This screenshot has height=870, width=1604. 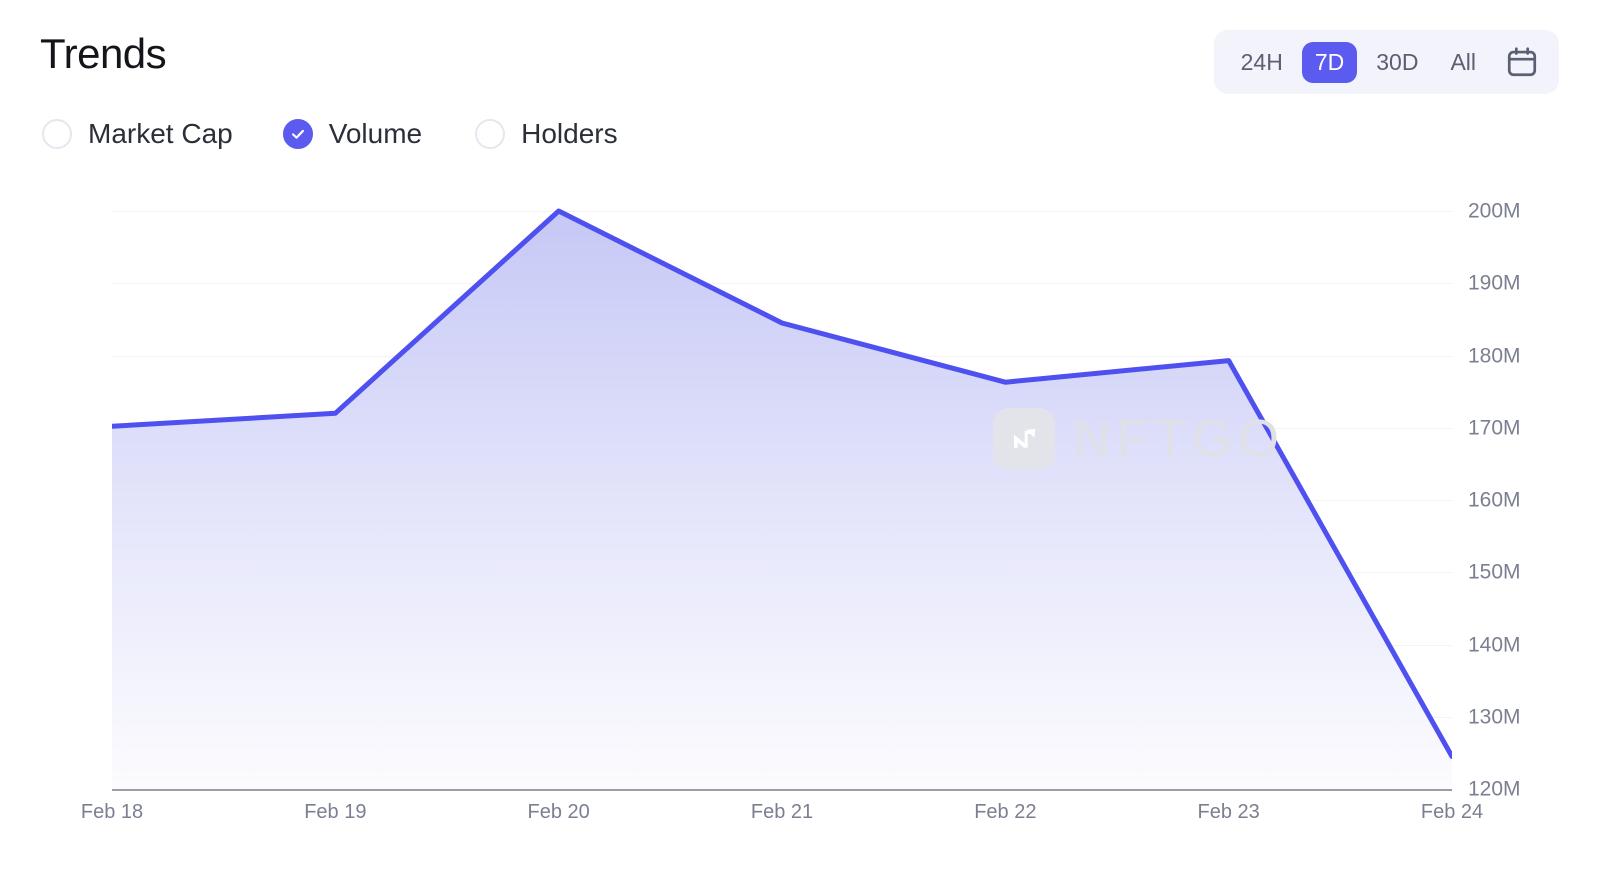 I want to click on range-button-7d: 7D, so click(x=1329, y=62).